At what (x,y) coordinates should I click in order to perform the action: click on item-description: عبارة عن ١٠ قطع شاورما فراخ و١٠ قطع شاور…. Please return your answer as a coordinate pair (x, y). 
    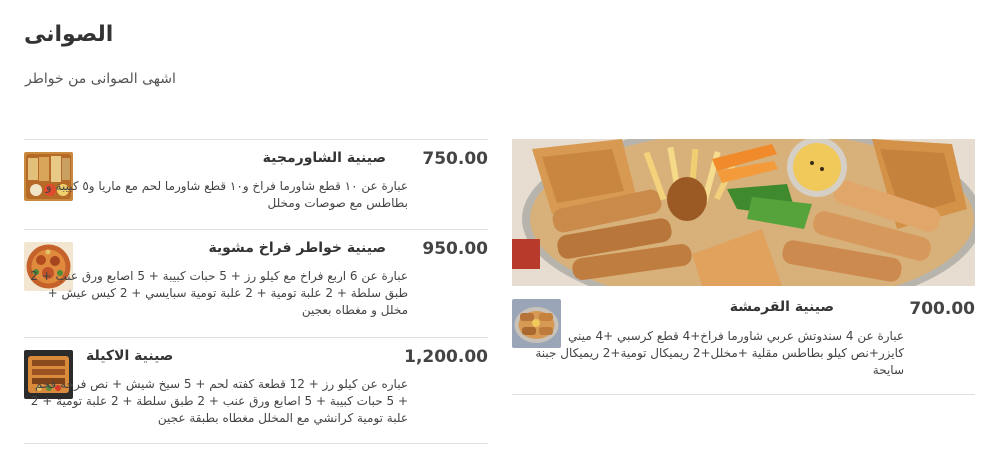
    Looking at the image, I should click on (226, 194).